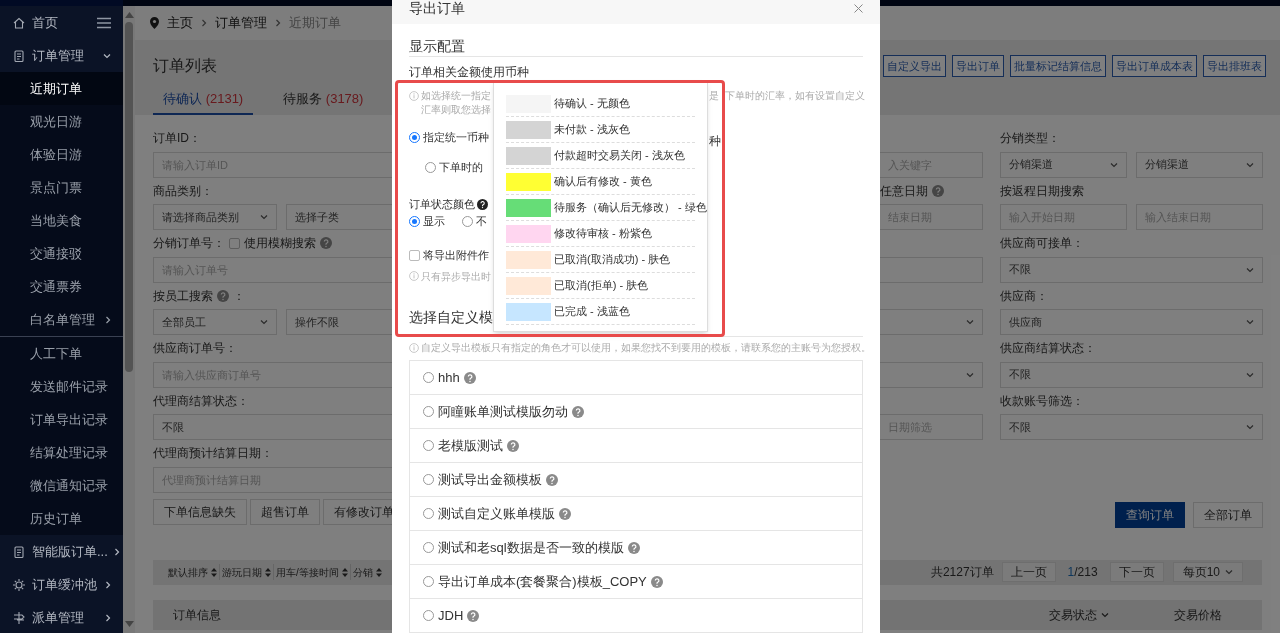 Image resolution: width=1280 pixels, height=633 pixels. I want to click on action-button: 自定义导出, so click(914, 66).